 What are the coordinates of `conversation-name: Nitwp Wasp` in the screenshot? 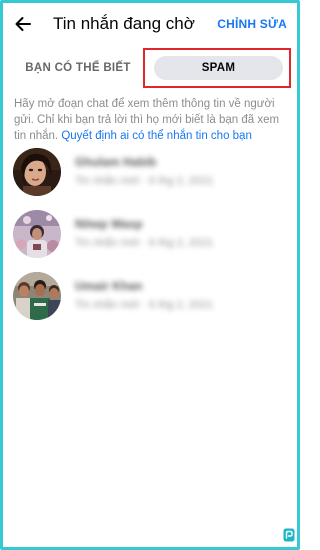 It's located at (109, 224).